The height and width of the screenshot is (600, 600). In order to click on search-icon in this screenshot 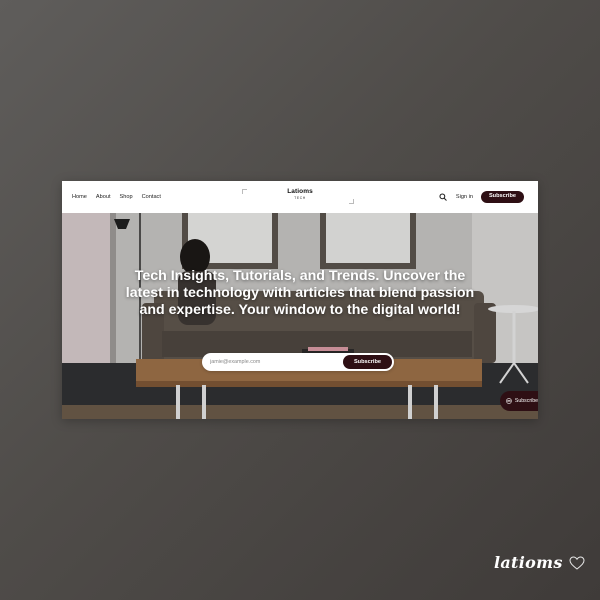, I will do `click(443, 197)`.